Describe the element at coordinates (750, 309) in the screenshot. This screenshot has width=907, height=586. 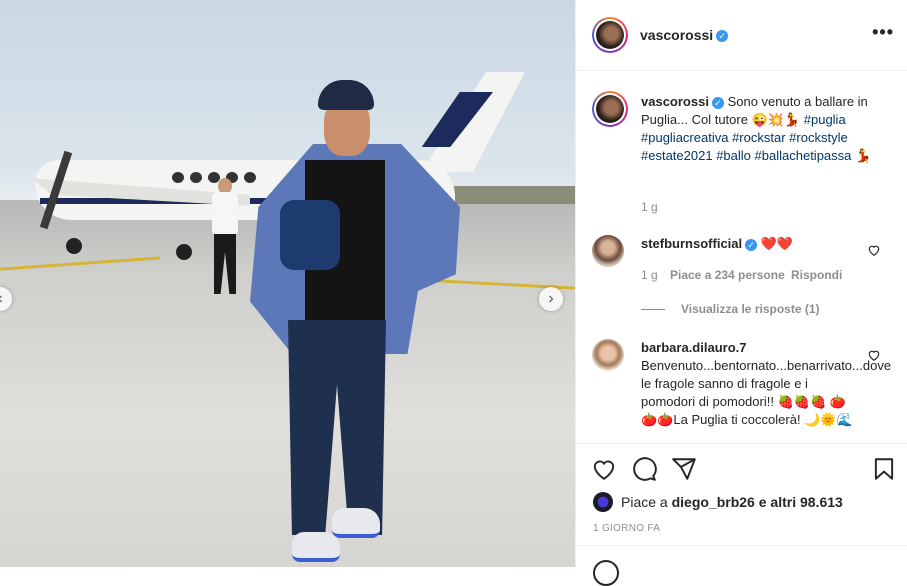
I see `view-replies-label: Visualizza le risposte (1)` at that location.